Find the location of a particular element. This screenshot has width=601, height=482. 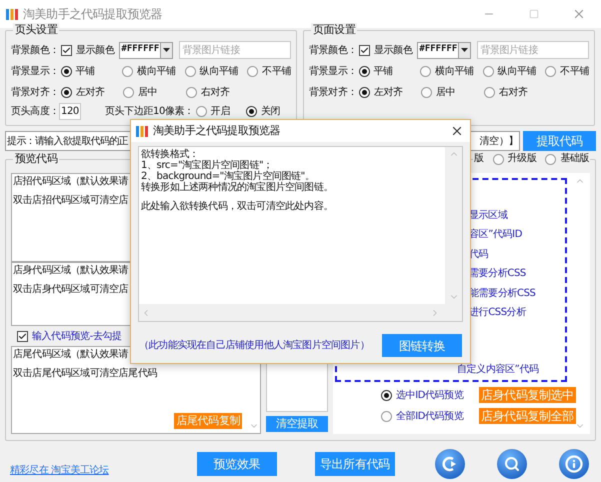

info-line: 显示区域 is located at coordinates (489, 215).